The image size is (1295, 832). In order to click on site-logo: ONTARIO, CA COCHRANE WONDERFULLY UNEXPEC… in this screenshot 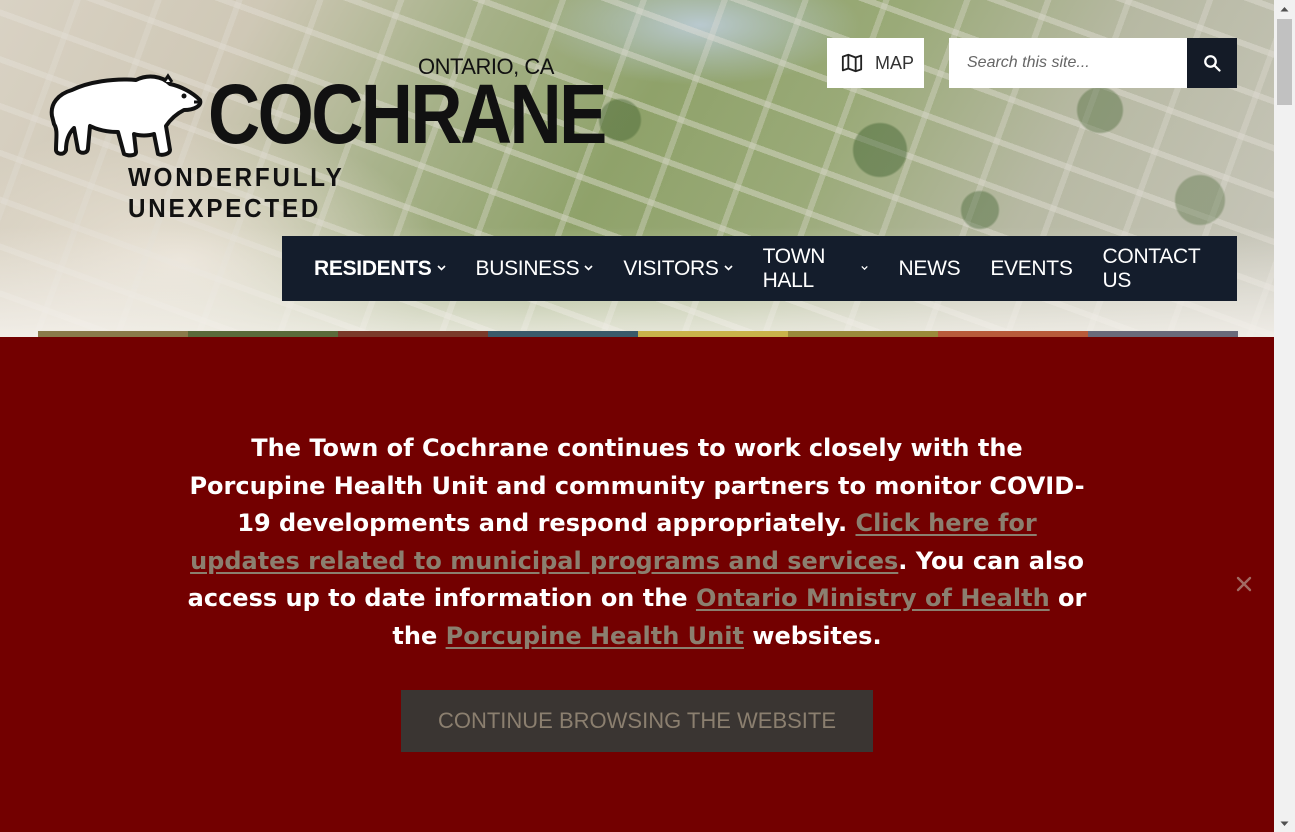, I will do `click(325, 138)`.